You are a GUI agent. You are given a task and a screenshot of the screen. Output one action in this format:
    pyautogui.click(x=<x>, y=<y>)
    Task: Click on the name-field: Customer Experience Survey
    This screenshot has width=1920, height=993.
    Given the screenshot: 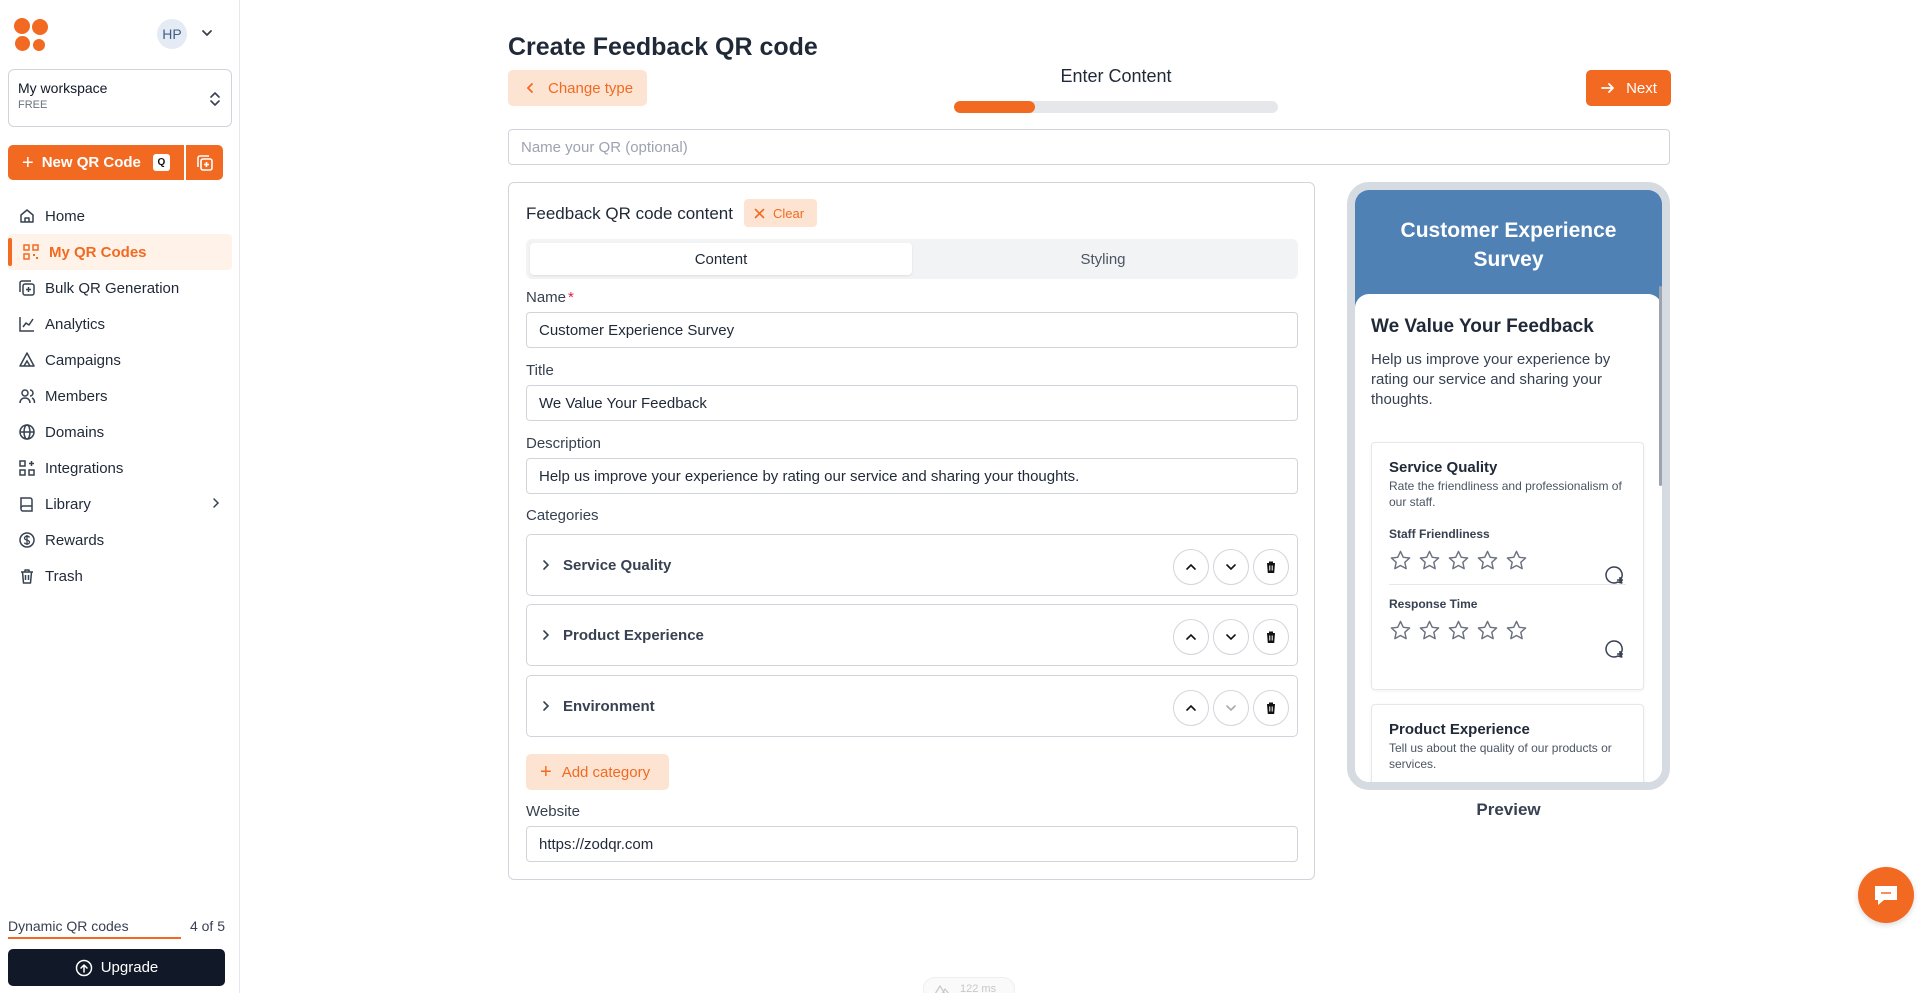 What is the action you would take?
    pyautogui.click(x=912, y=330)
    